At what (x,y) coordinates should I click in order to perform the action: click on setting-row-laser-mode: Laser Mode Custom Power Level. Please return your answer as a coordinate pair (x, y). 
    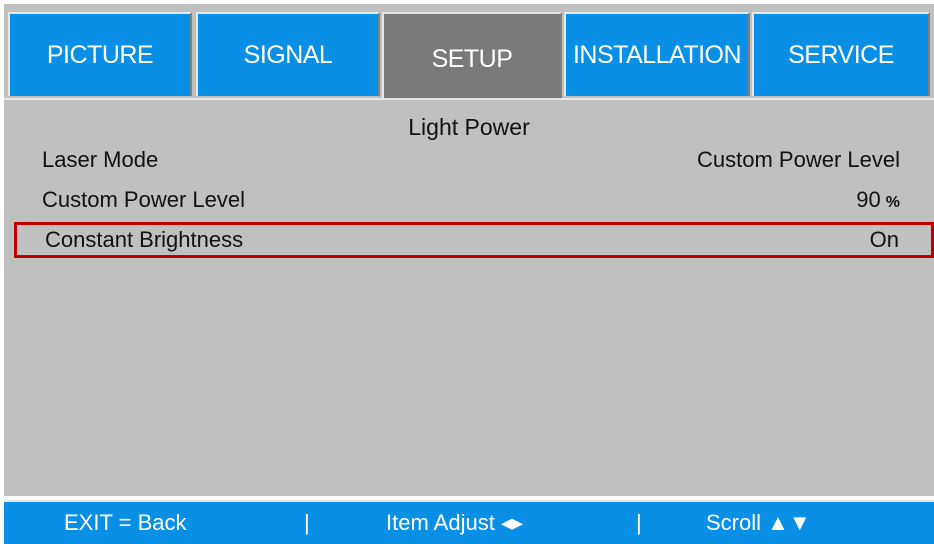
    Looking at the image, I should click on (473, 160).